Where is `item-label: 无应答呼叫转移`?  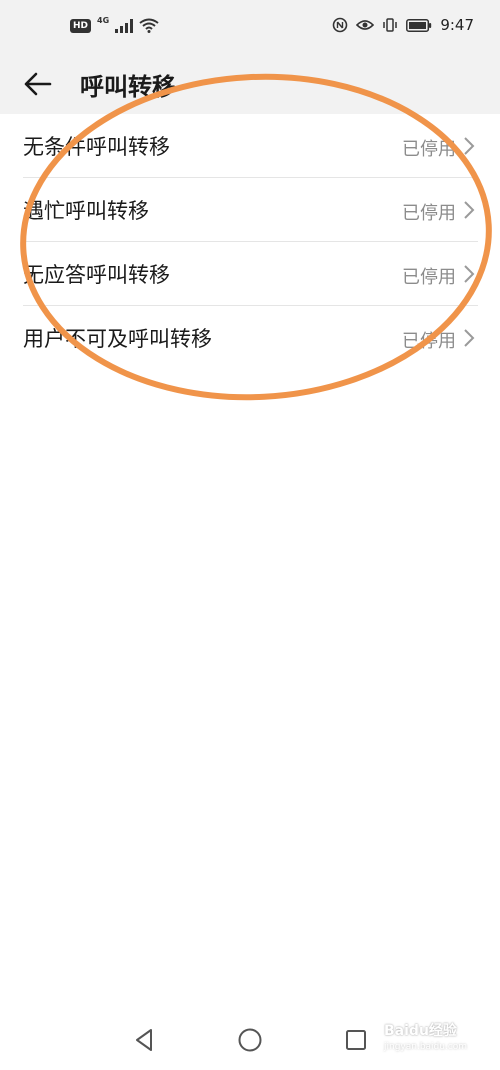
item-label: 无应答呼叫转移 is located at coordinates (96, 275).